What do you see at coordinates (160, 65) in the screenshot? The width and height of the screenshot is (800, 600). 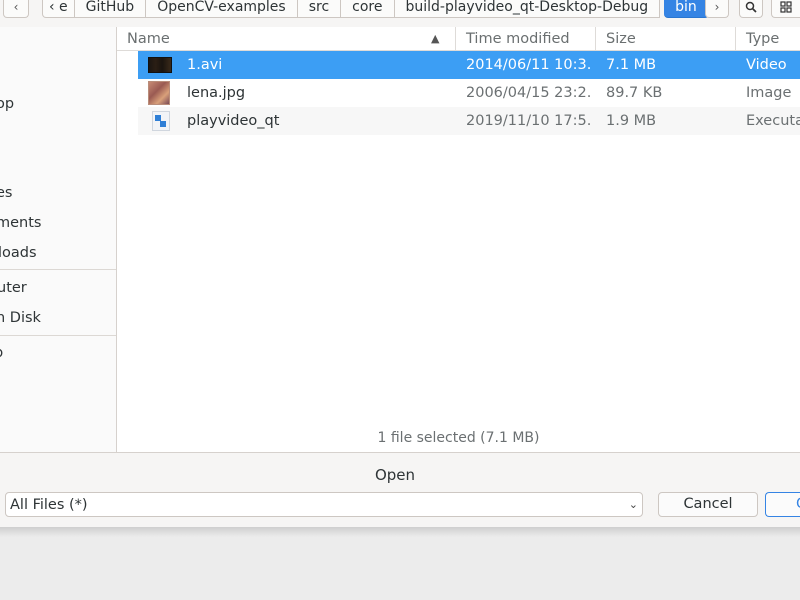 I see `video-file-icon` at bounding box center [160, 65].